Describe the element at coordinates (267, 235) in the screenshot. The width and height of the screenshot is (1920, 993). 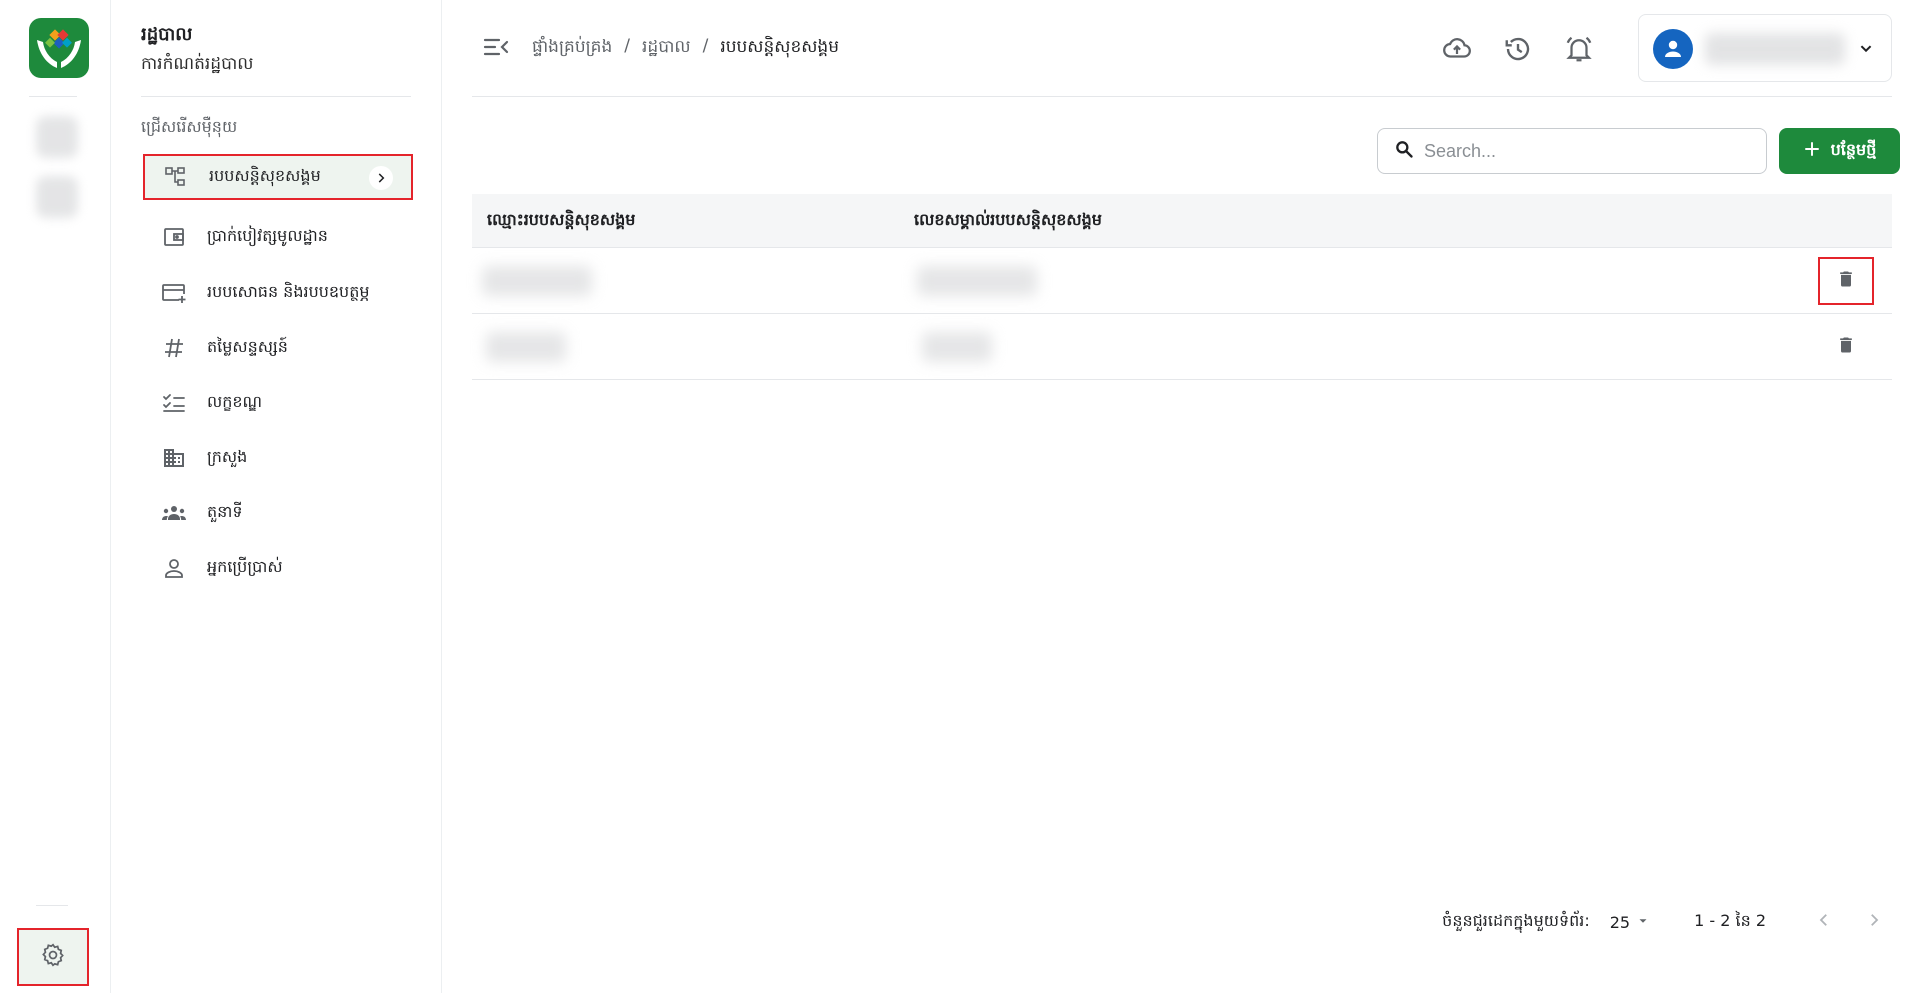
I see `menu-item-label: ប្រាក់បៀវត្សមូលដ្ឋាន` at that location.